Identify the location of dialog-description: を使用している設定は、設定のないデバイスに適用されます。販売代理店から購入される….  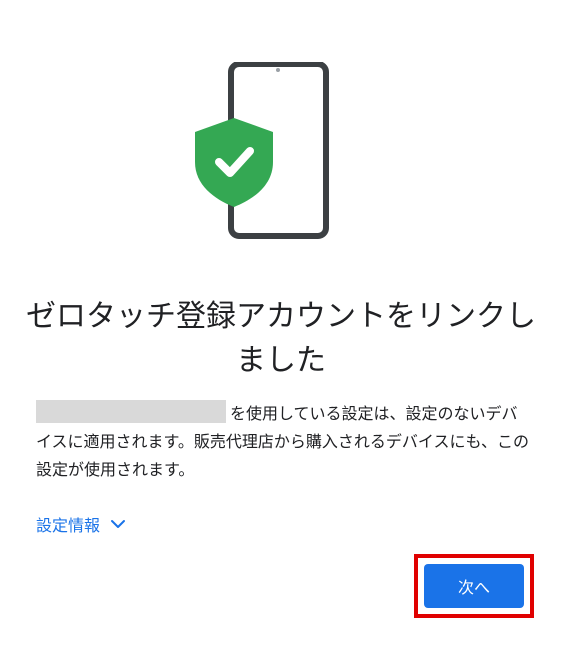
(283, 442).